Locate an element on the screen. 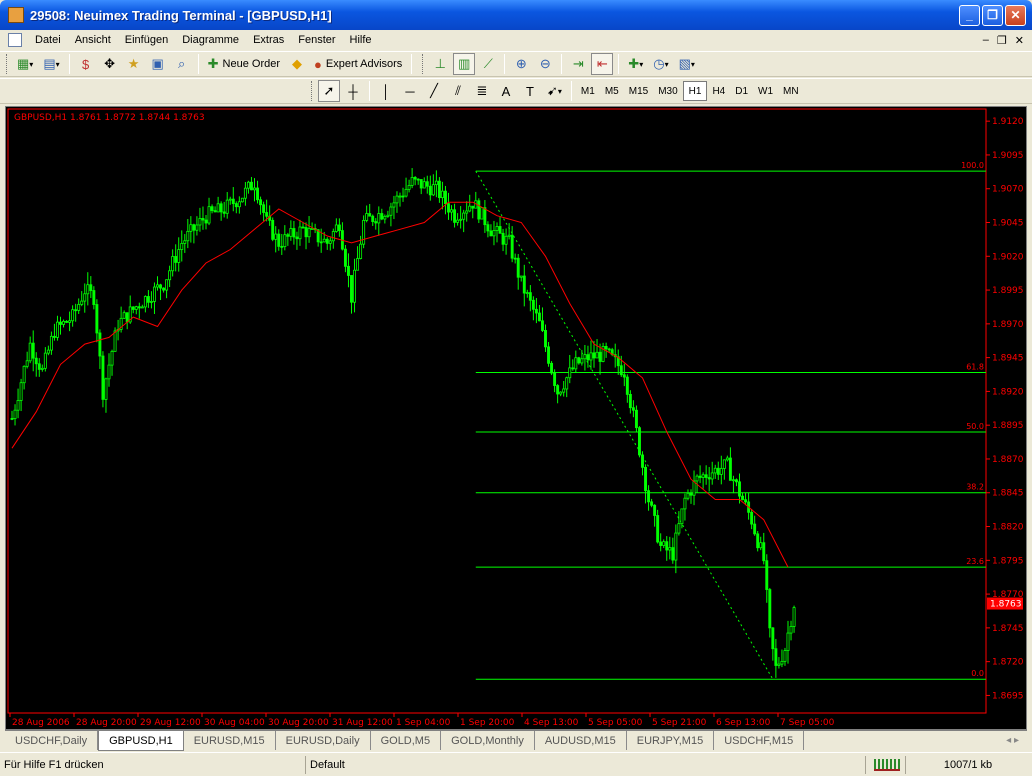 The width and height of the screenshot is (1032, 776). y-tick-label: 1.8970 is located at coordinates (1008, 325).